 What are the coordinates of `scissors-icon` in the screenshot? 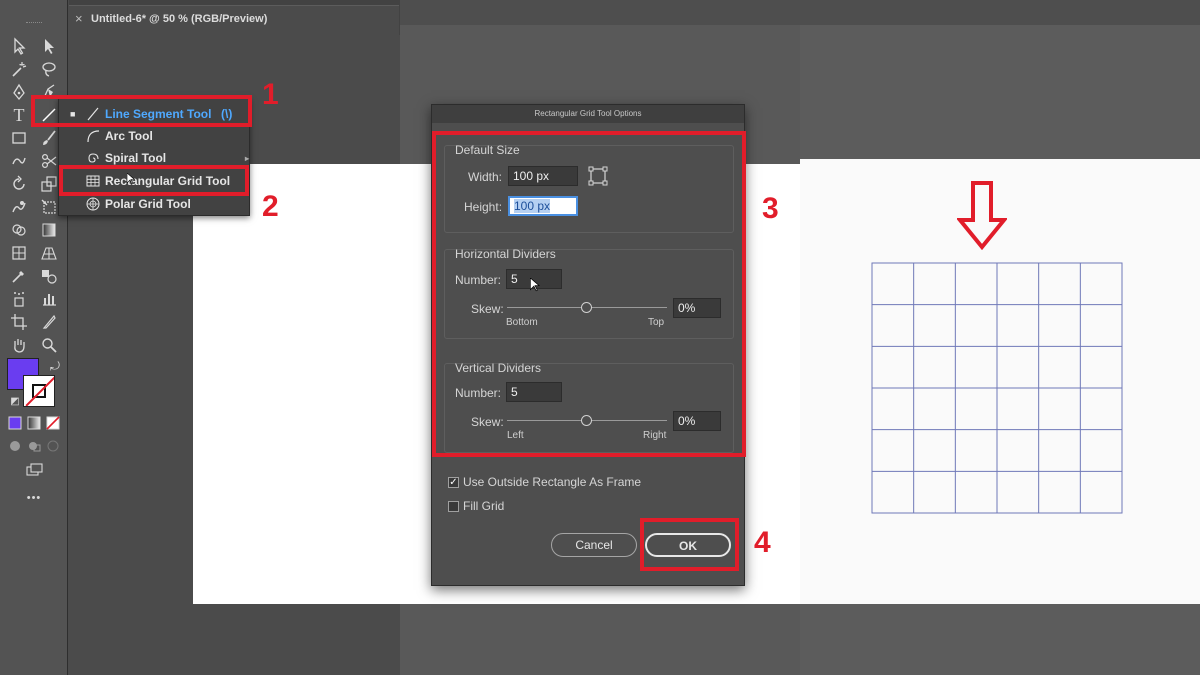 It's located at (49, 161).